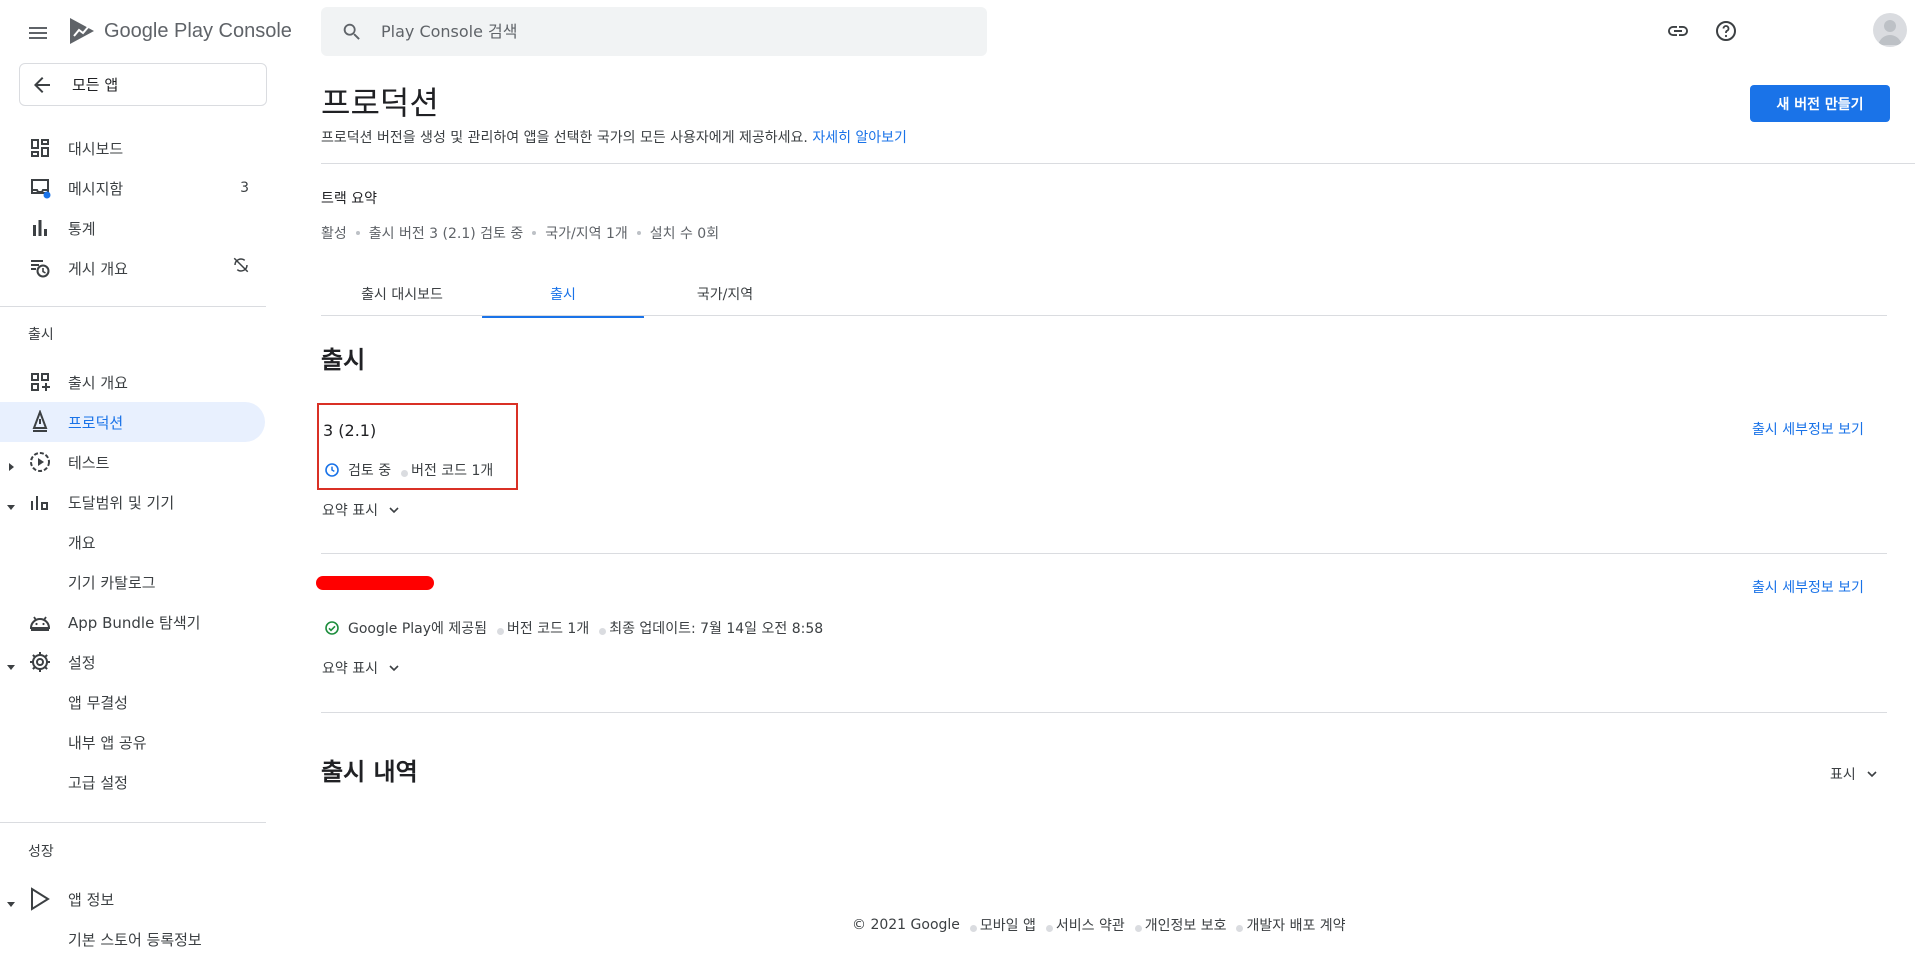 This screenshot has height=966, width=1919. What do you see at coordinates (375, 583) in the screenshot?
I see `redacted-release-name` at bounding box center [375, 583].